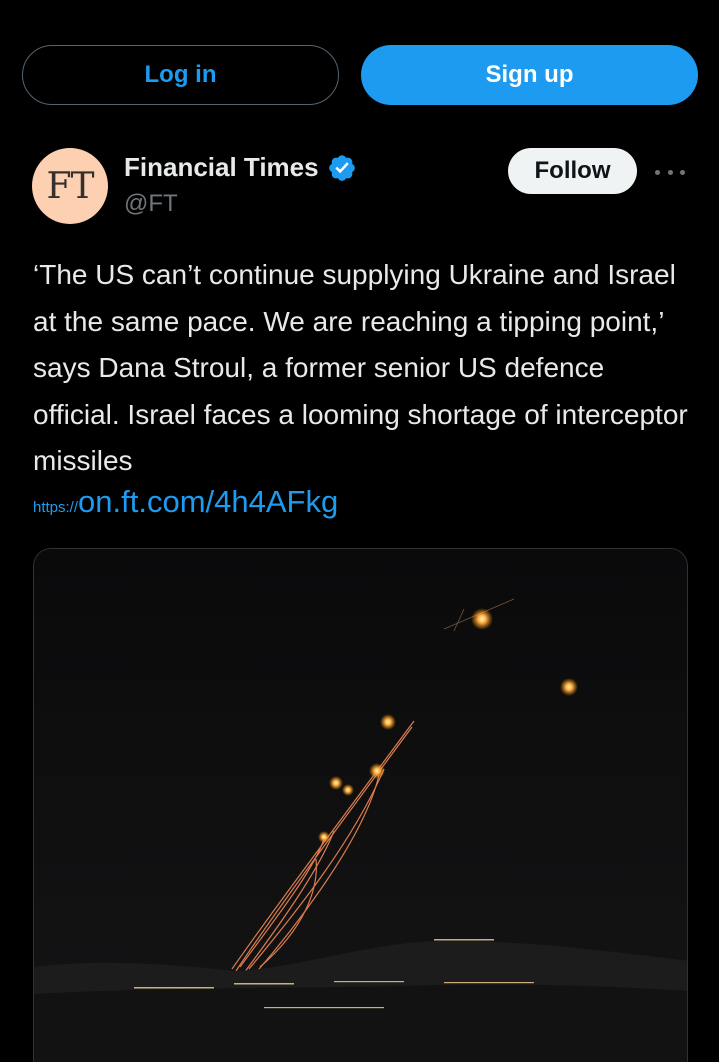 The height and width of the screenshot is (1062, 719). Describe the element at coordinates (572, 171) in the screenshot. I see `follow-button: Follow` at that location.